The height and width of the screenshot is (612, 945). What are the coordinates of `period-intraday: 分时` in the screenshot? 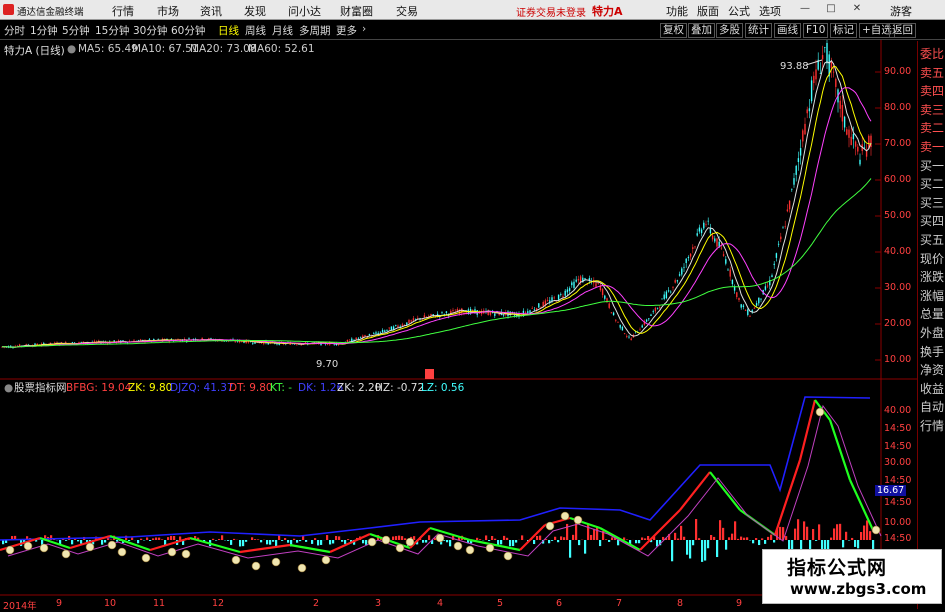 It's located at (14, 30).